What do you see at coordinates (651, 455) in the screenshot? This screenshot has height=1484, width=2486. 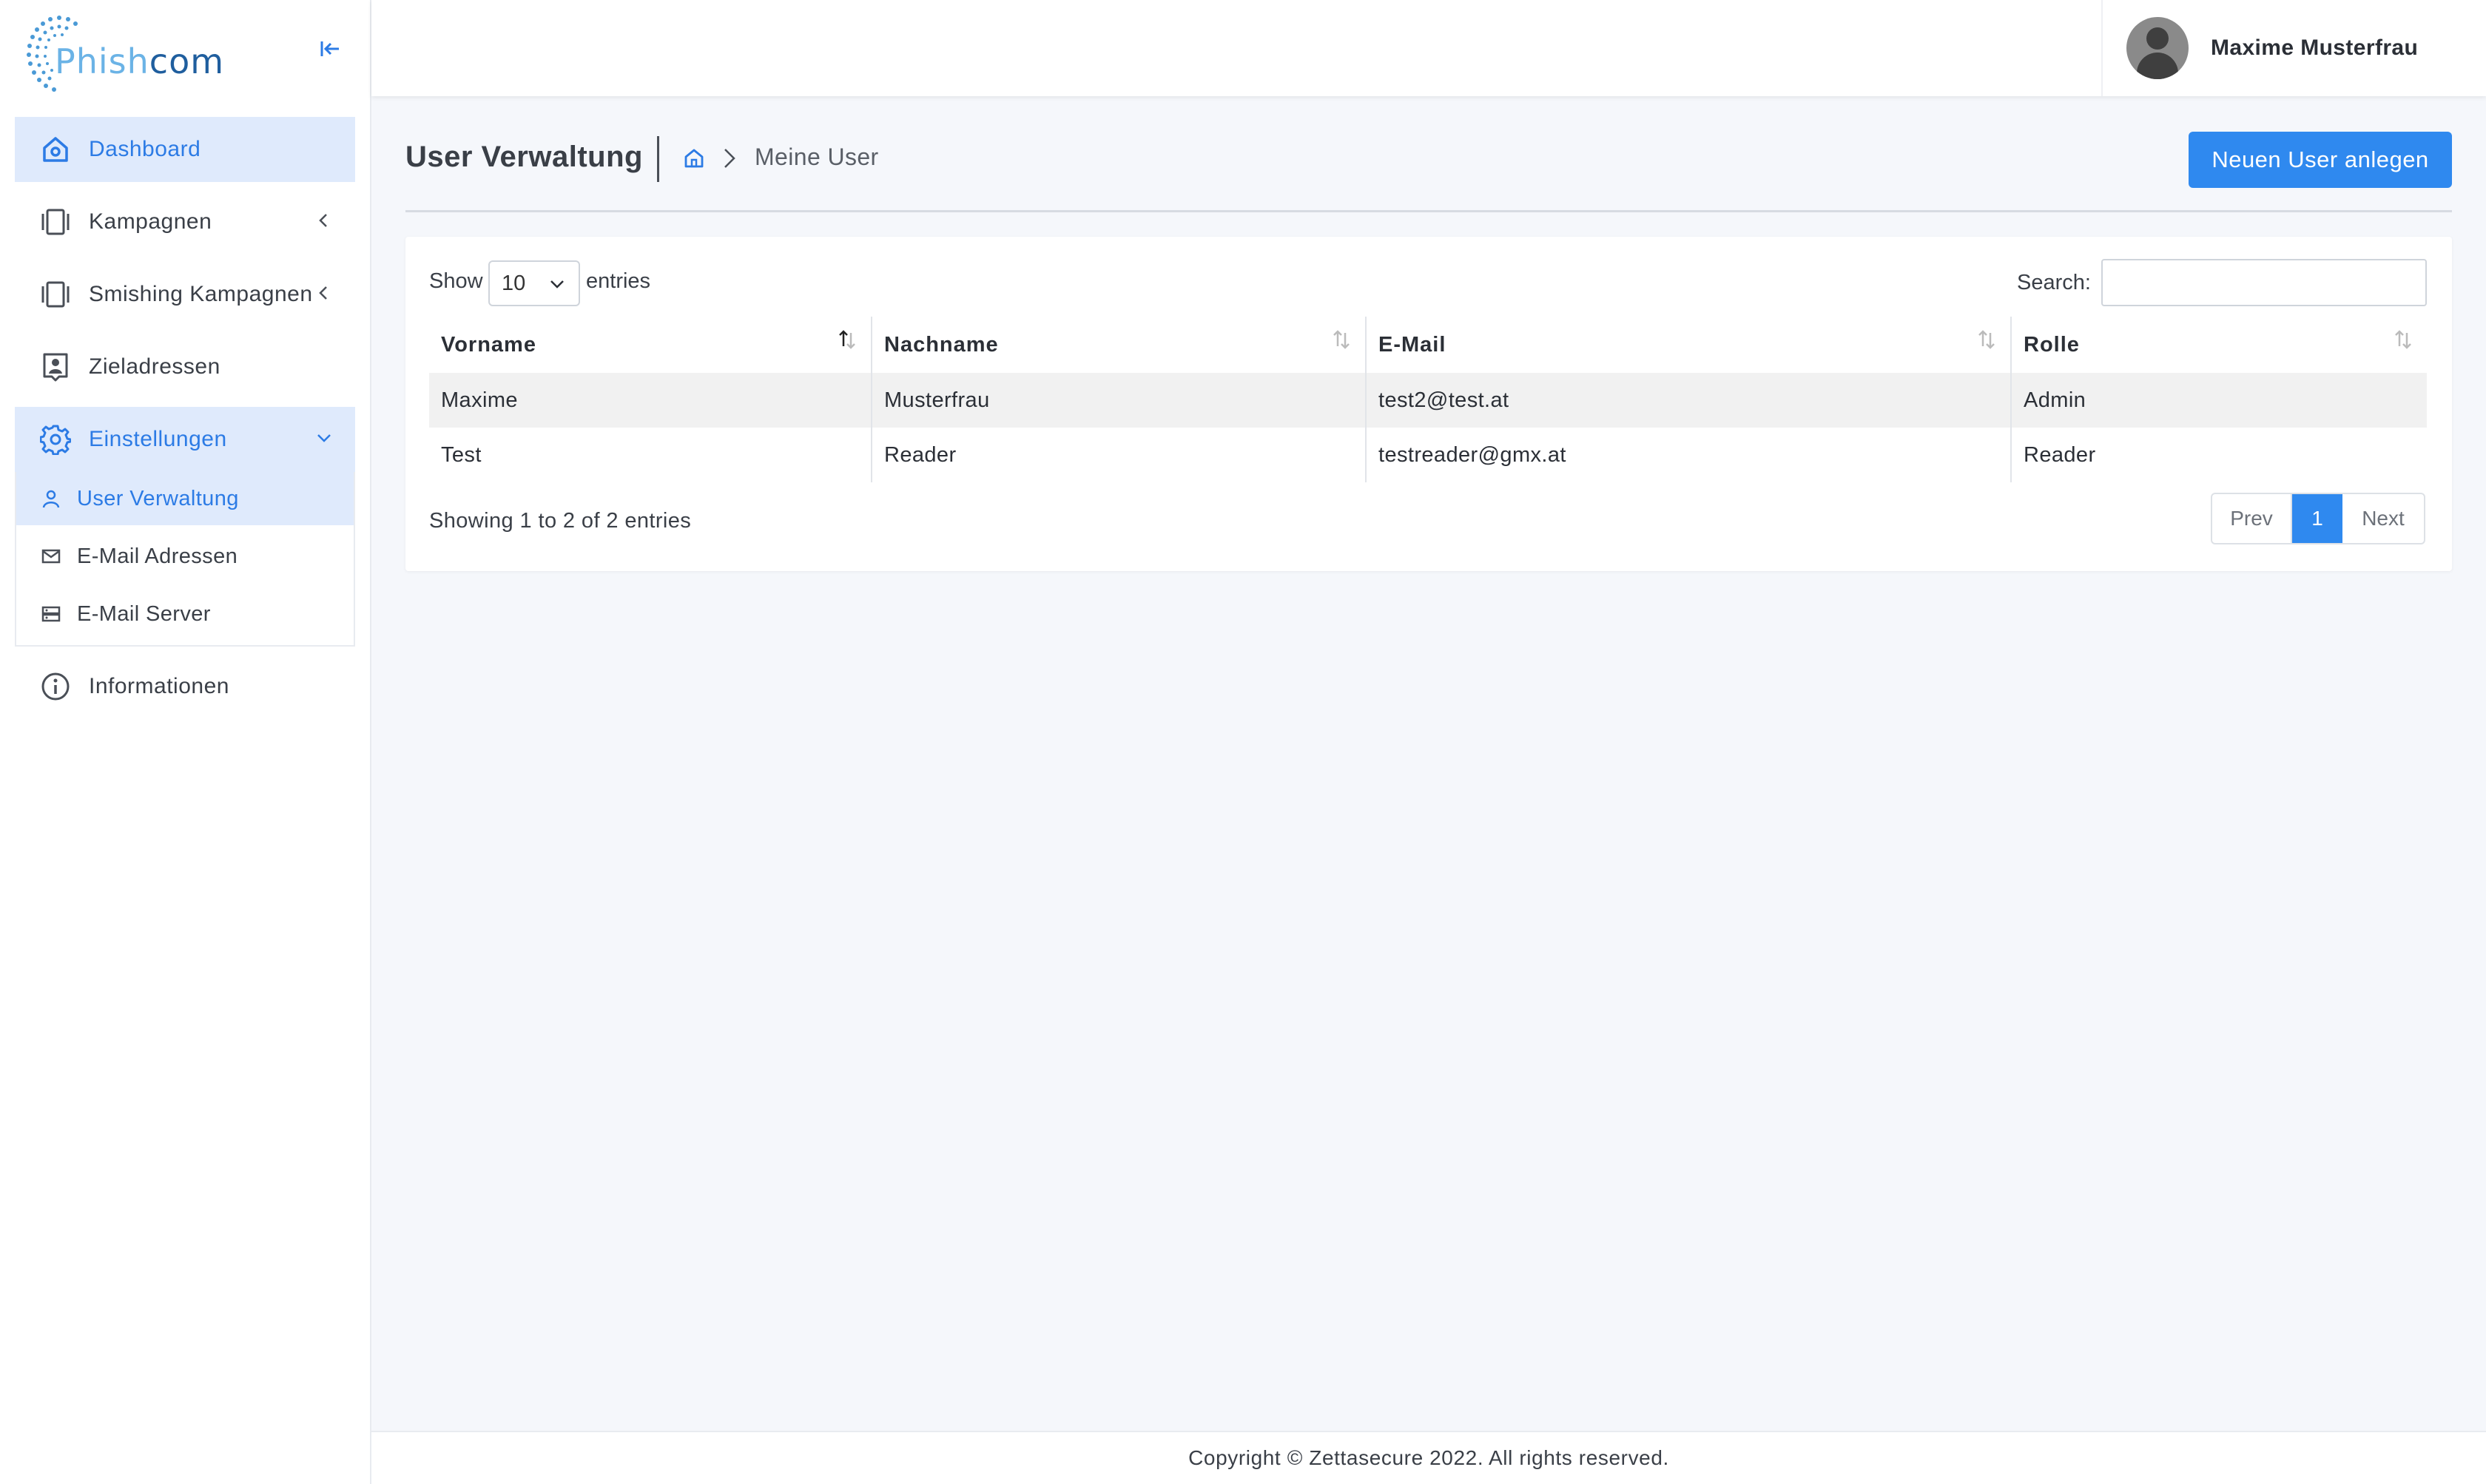 I see `cell-vorname: Test` at bounding box center [651, 455].